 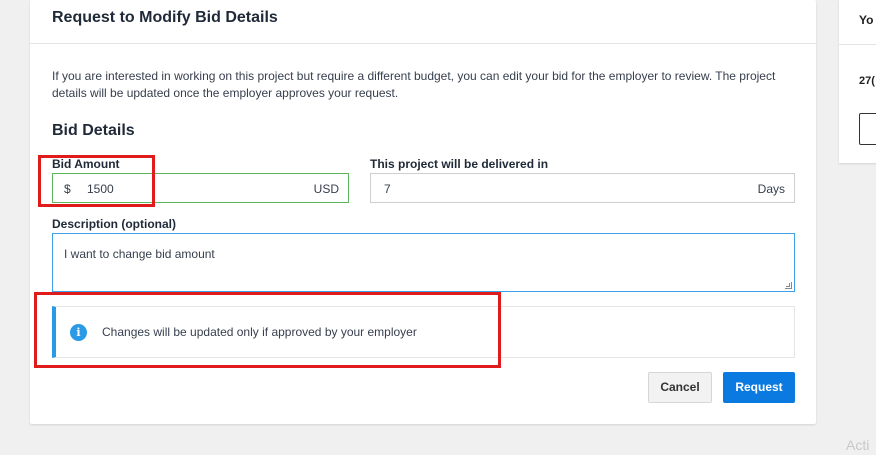 What do you see at coordinates (867, 81) in the screenshot?
I see `side-panel-number: 27(` at bounding box center [867, 81].